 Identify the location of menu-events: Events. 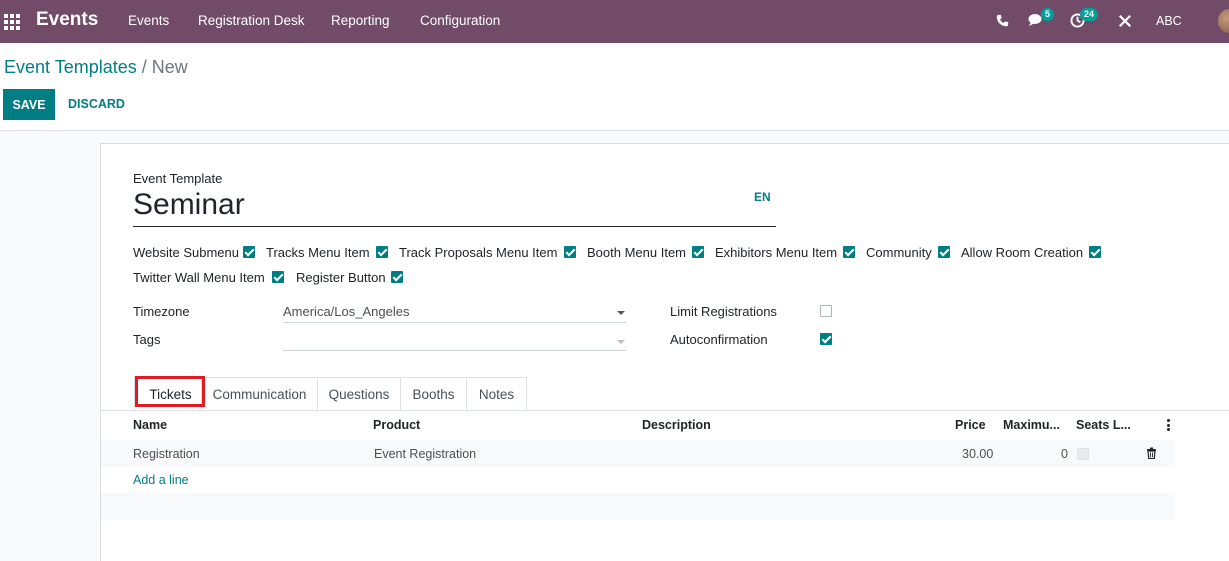
(148, 20).